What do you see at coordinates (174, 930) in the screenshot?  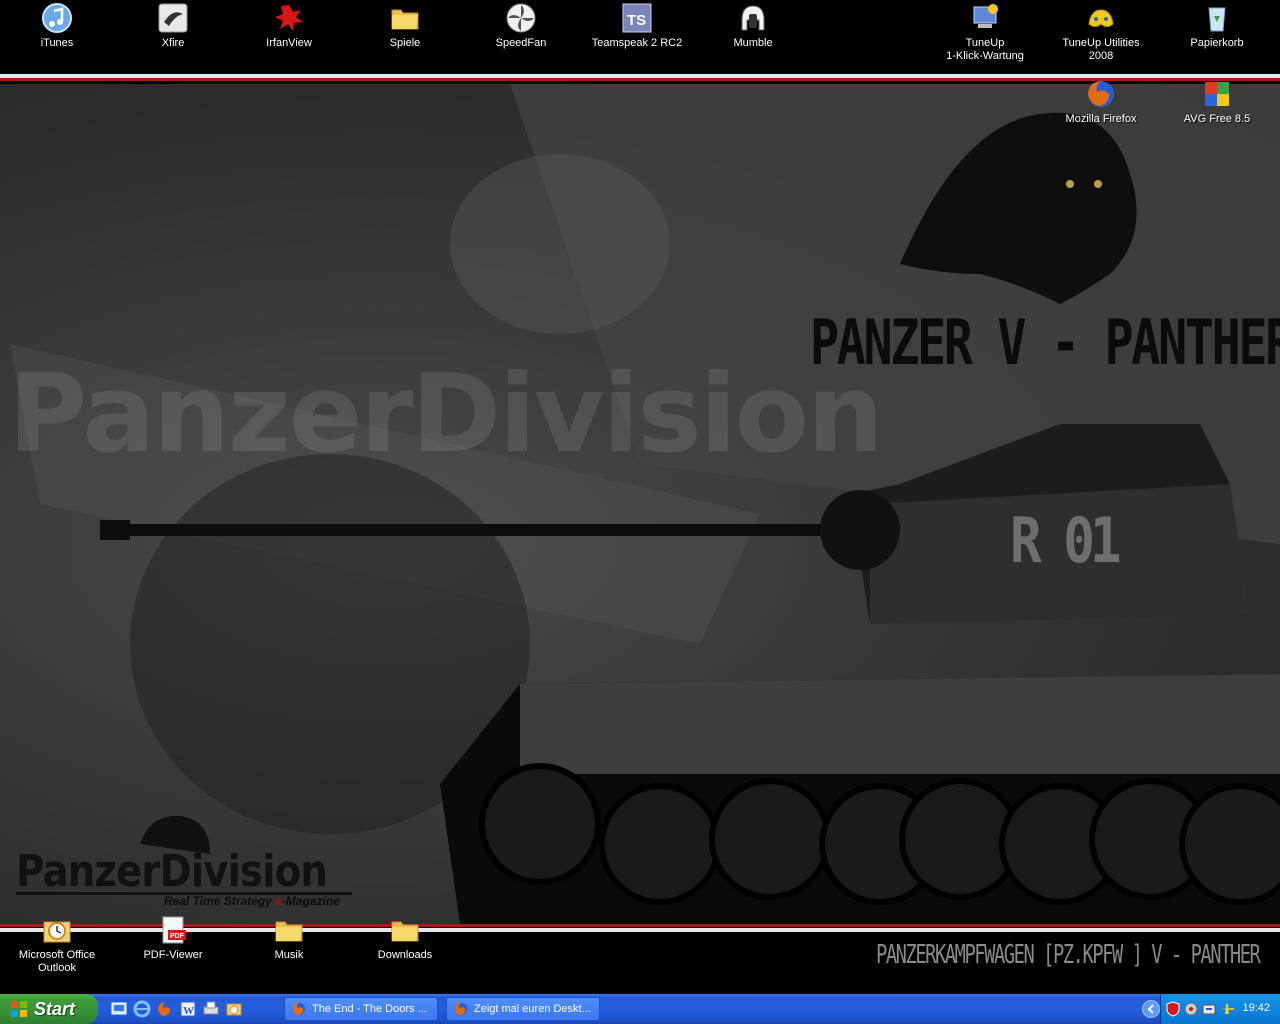 I see `pdf-icon: PDF` at bounding box center [174, 930].